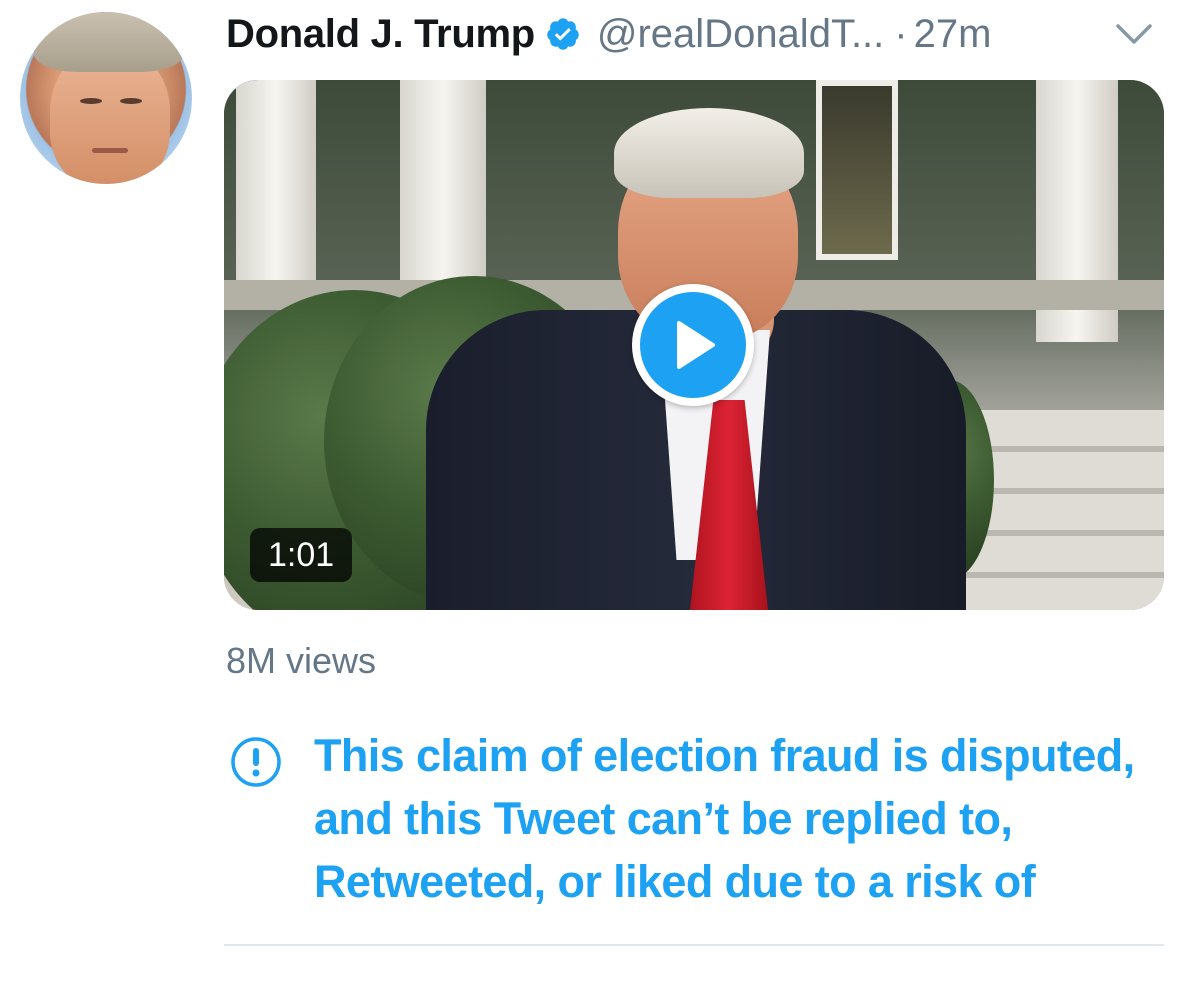 The width and height of the screenshot is (1200, 989). What do you see at coordinates (256, 762) in the screenshot?
I see `exclamation-circle-icon` at bounding box center [256, 762].